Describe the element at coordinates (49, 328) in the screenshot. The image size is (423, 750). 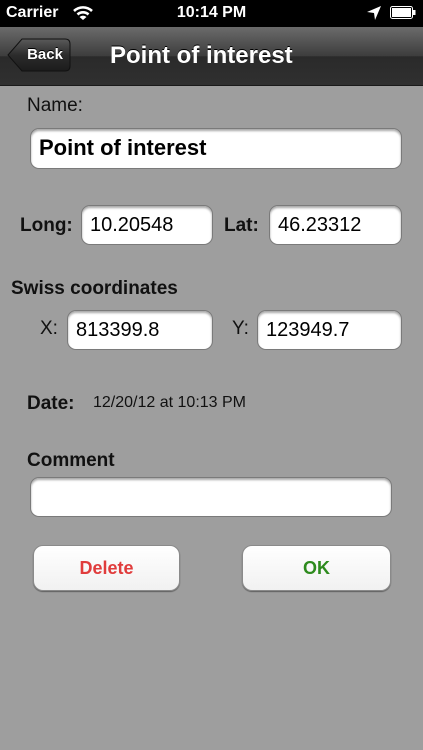
I see `x-label: X:` at that location.